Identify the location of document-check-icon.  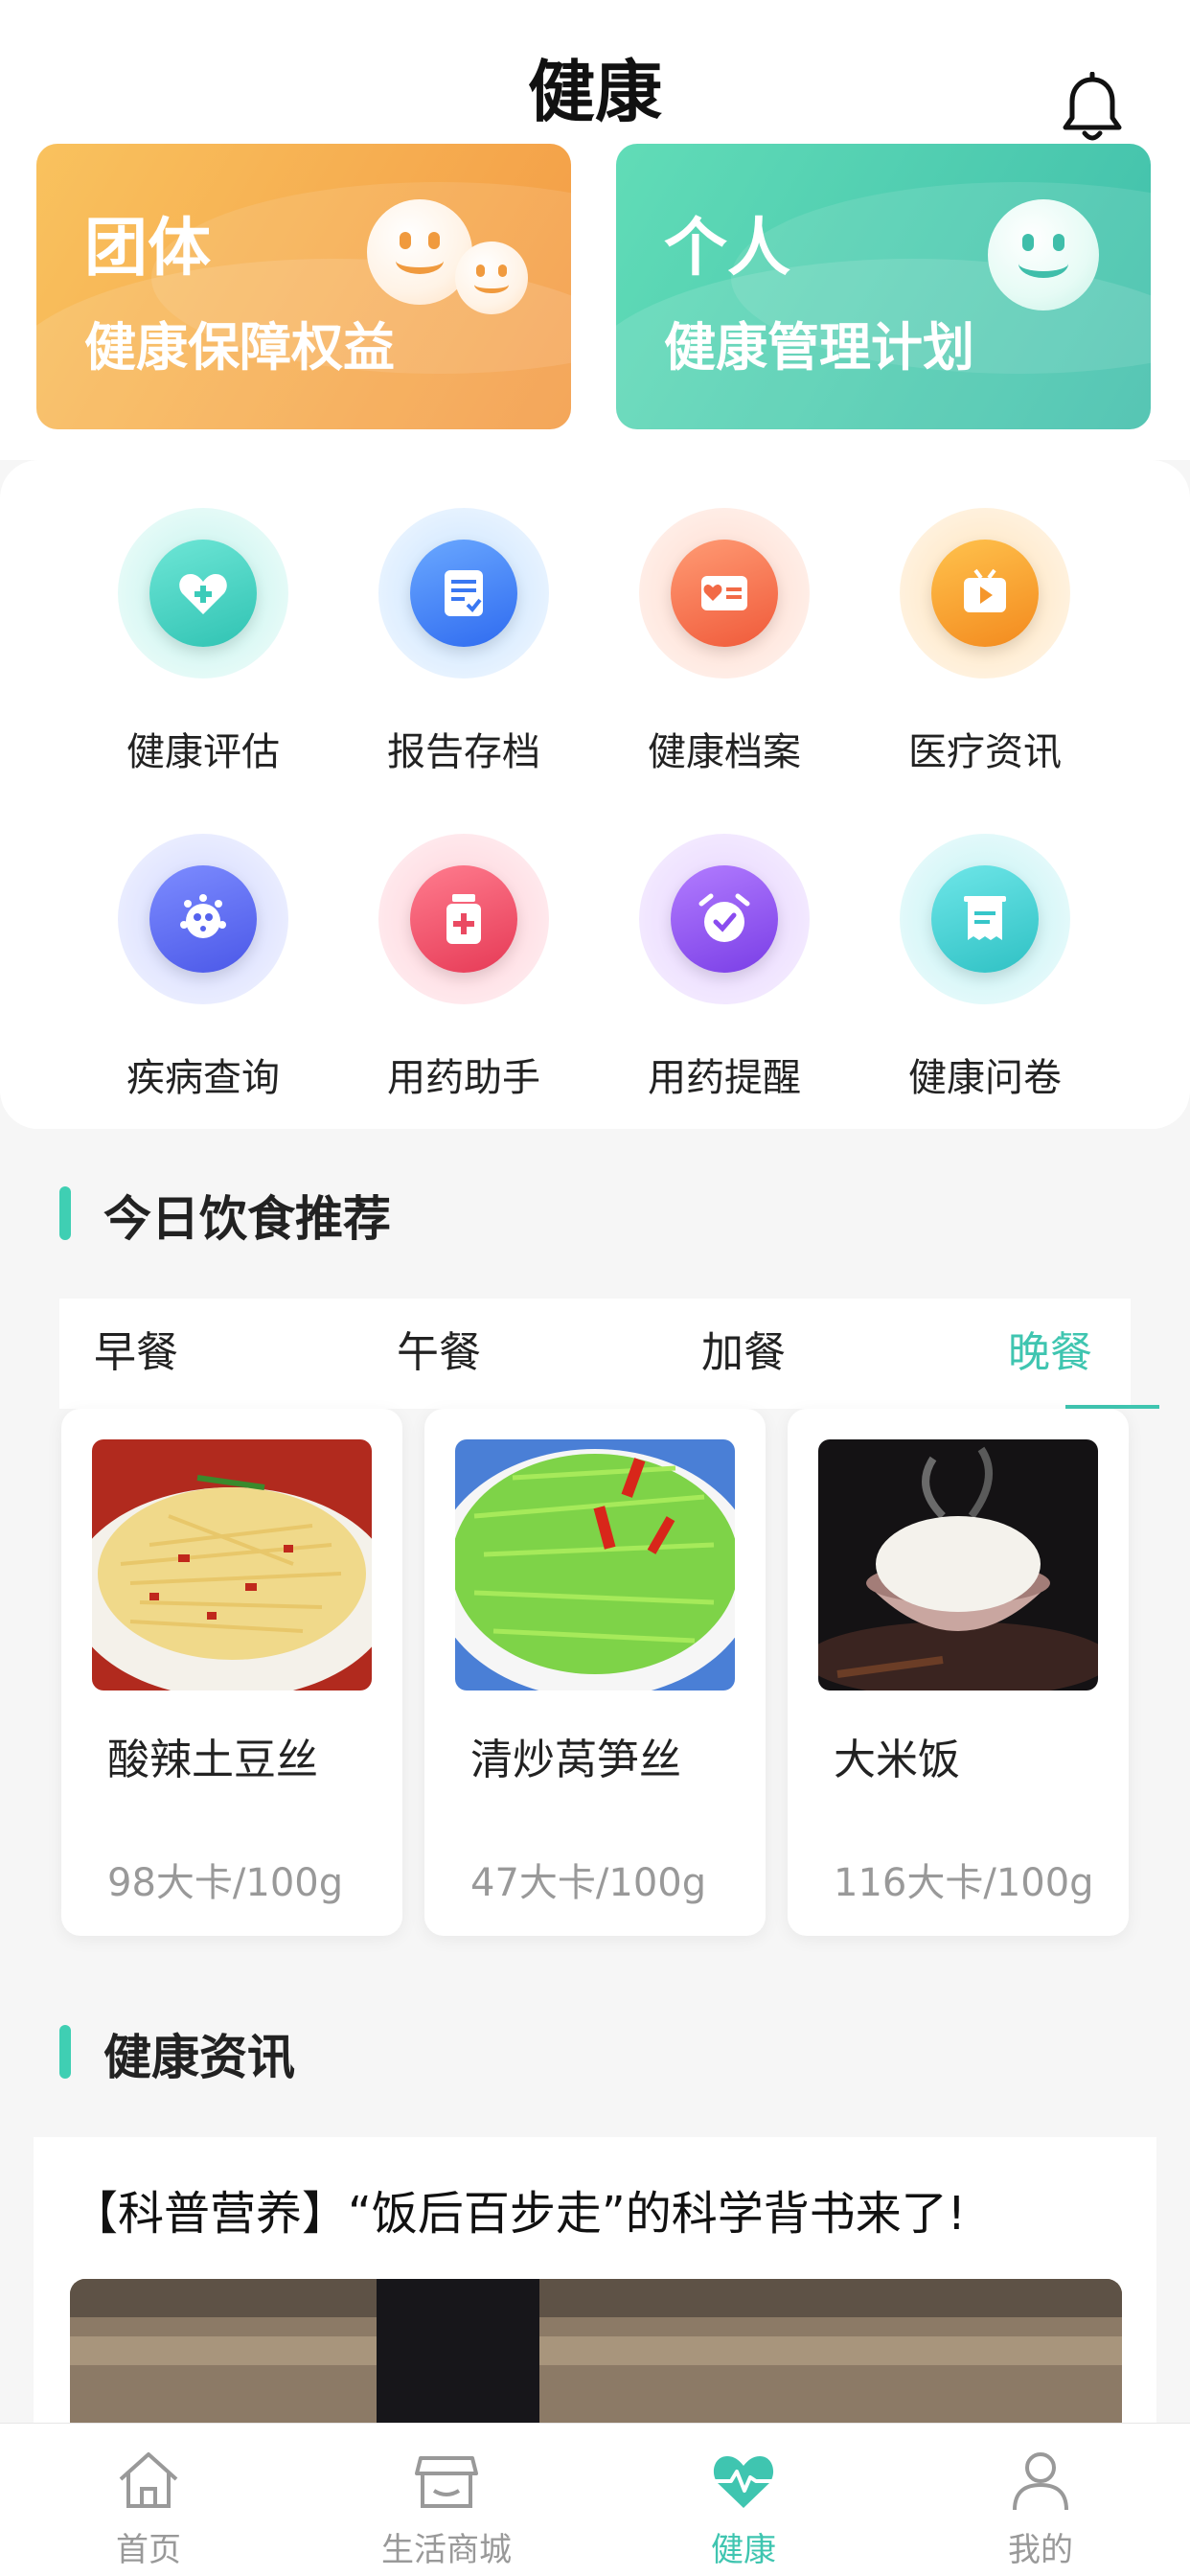
(464, 593).